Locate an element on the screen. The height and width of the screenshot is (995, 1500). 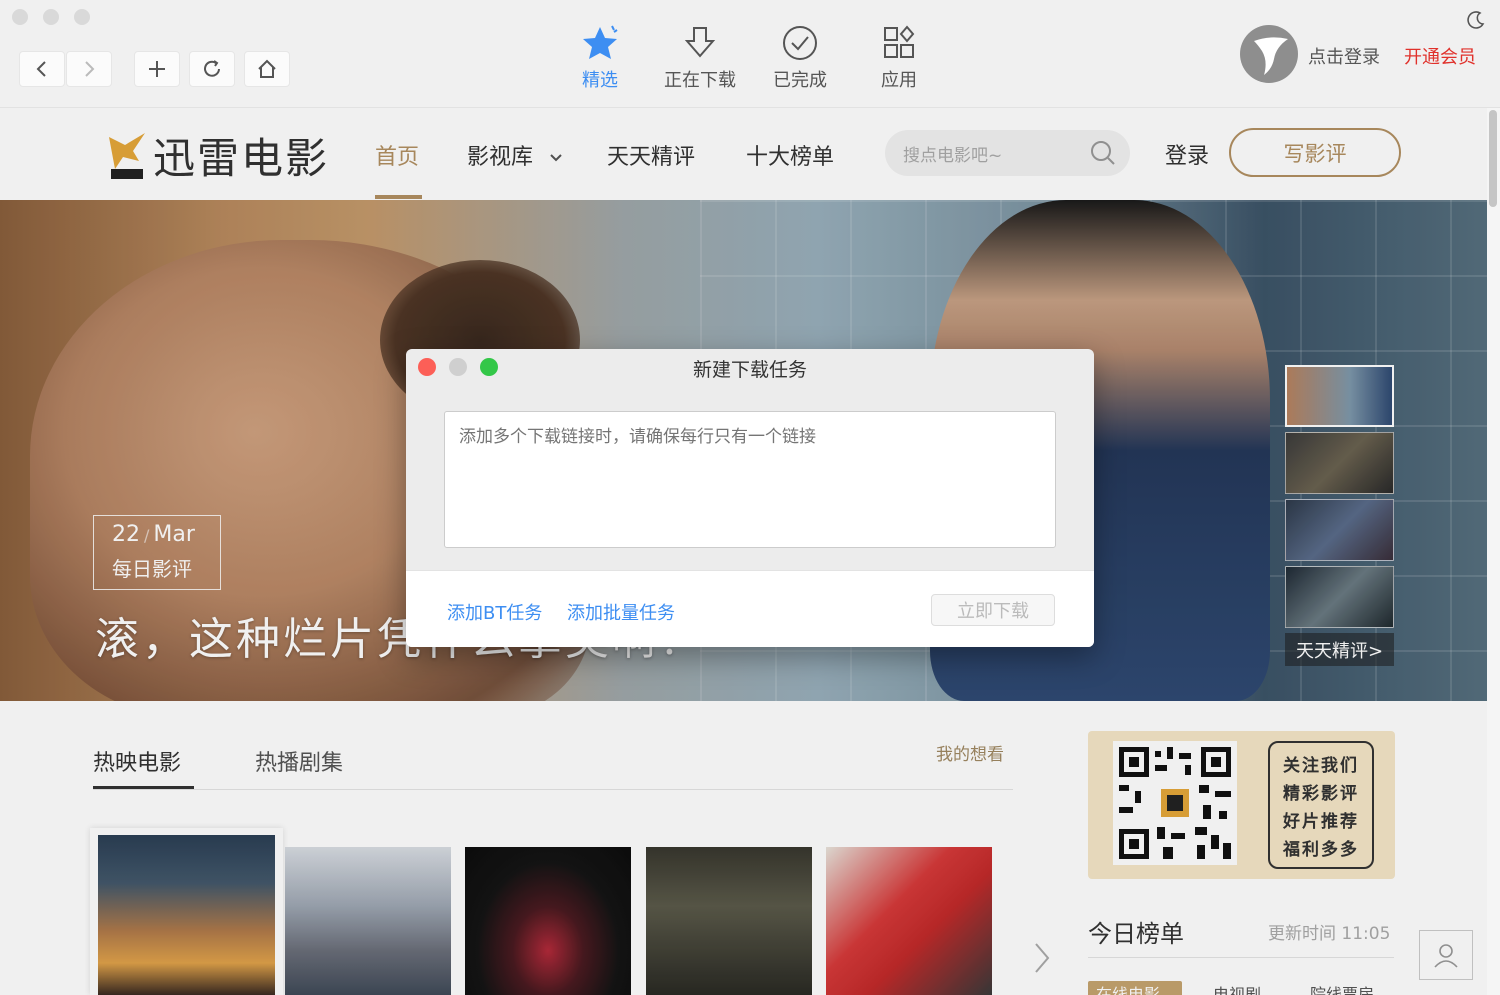
qr-code is located at coordinates (1175, 803).